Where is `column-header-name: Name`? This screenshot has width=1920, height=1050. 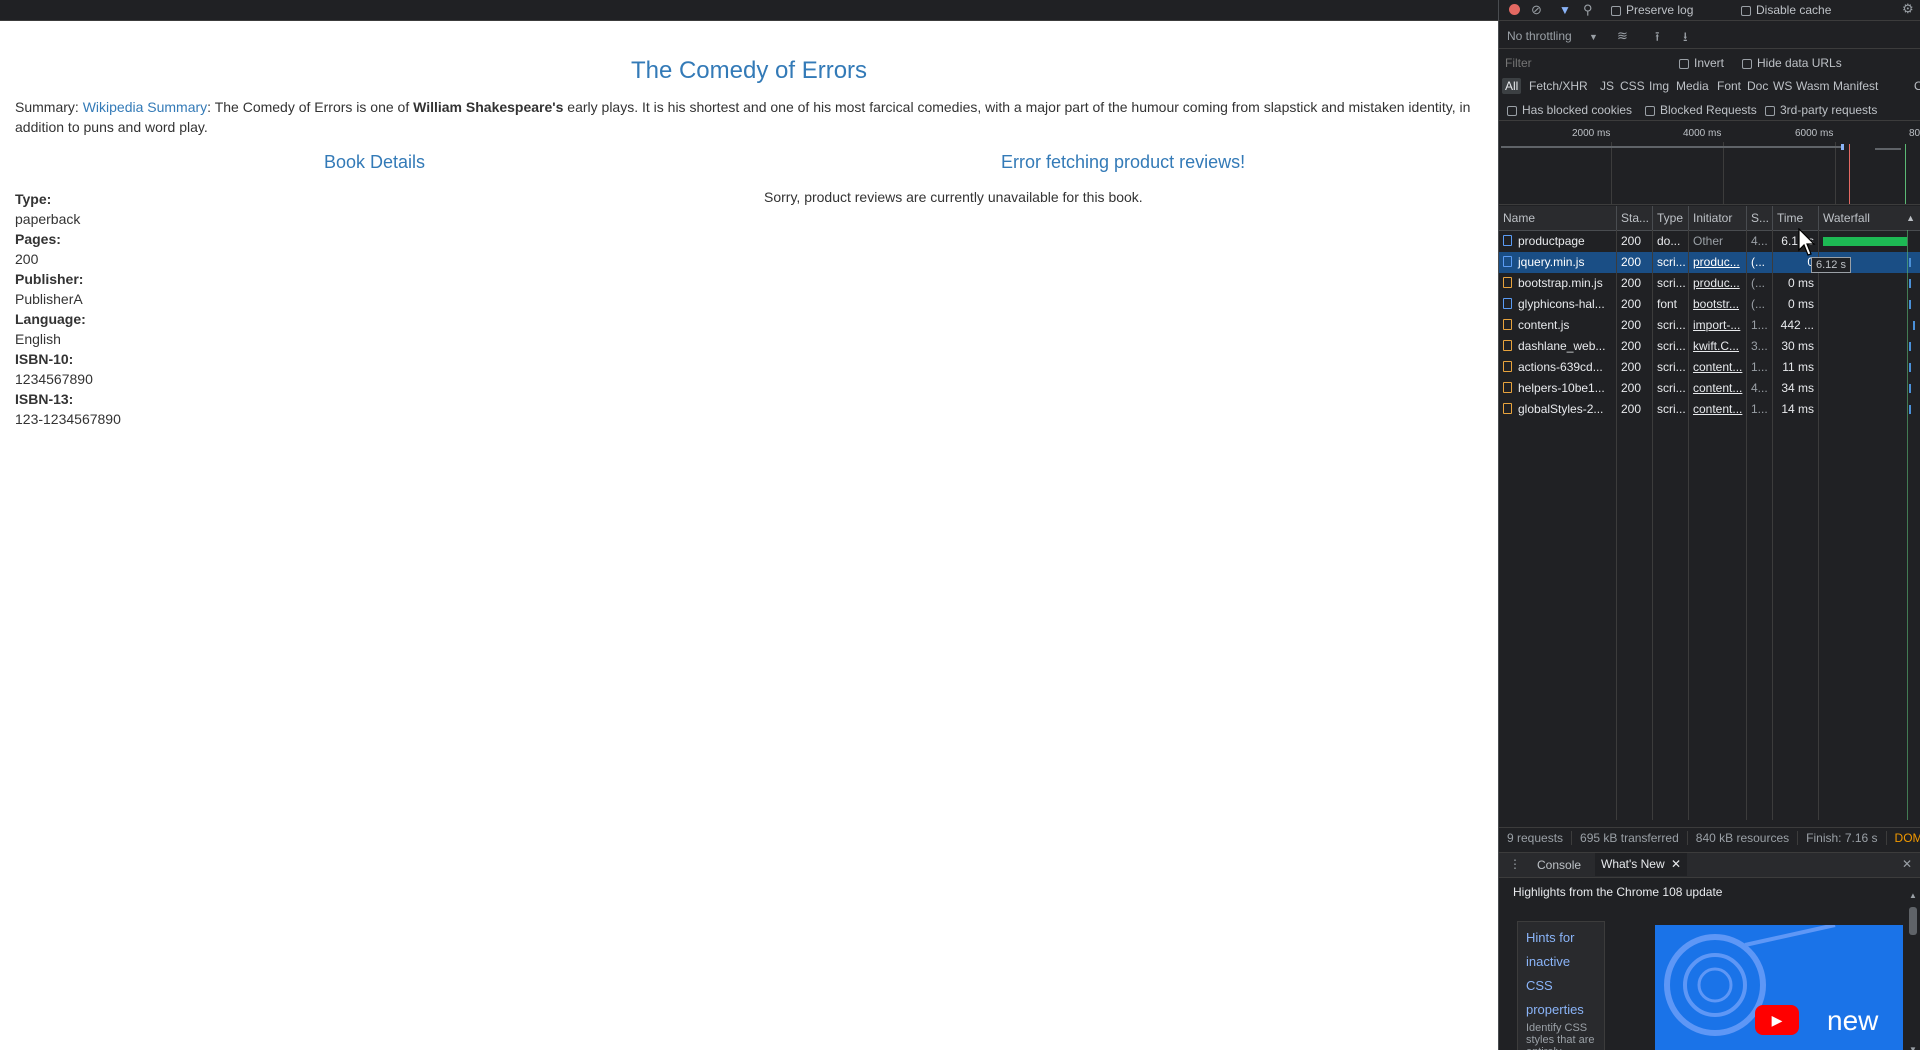 column-header-name: Name is located at coordinates (1558, 218).